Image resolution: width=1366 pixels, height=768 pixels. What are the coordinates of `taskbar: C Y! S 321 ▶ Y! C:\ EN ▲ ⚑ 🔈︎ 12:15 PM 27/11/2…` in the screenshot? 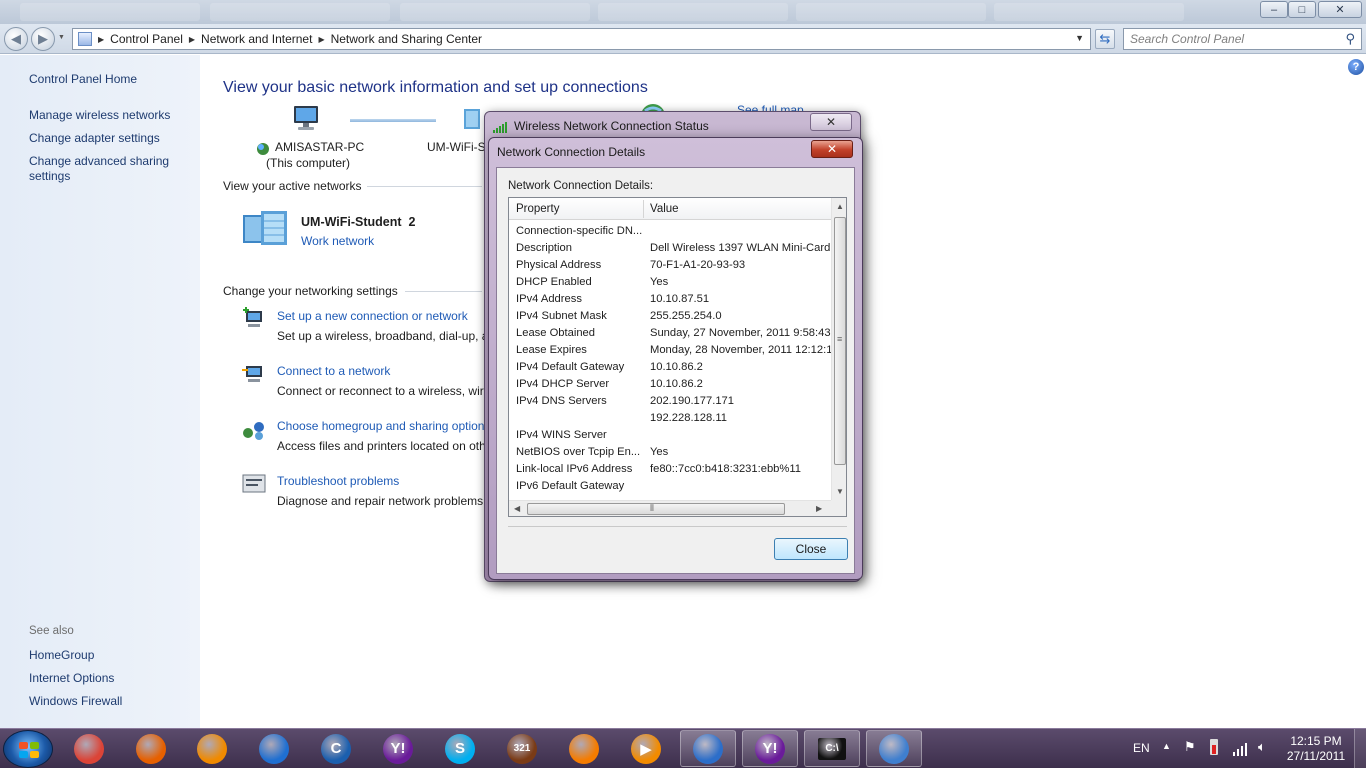 It's located at (683, 748).